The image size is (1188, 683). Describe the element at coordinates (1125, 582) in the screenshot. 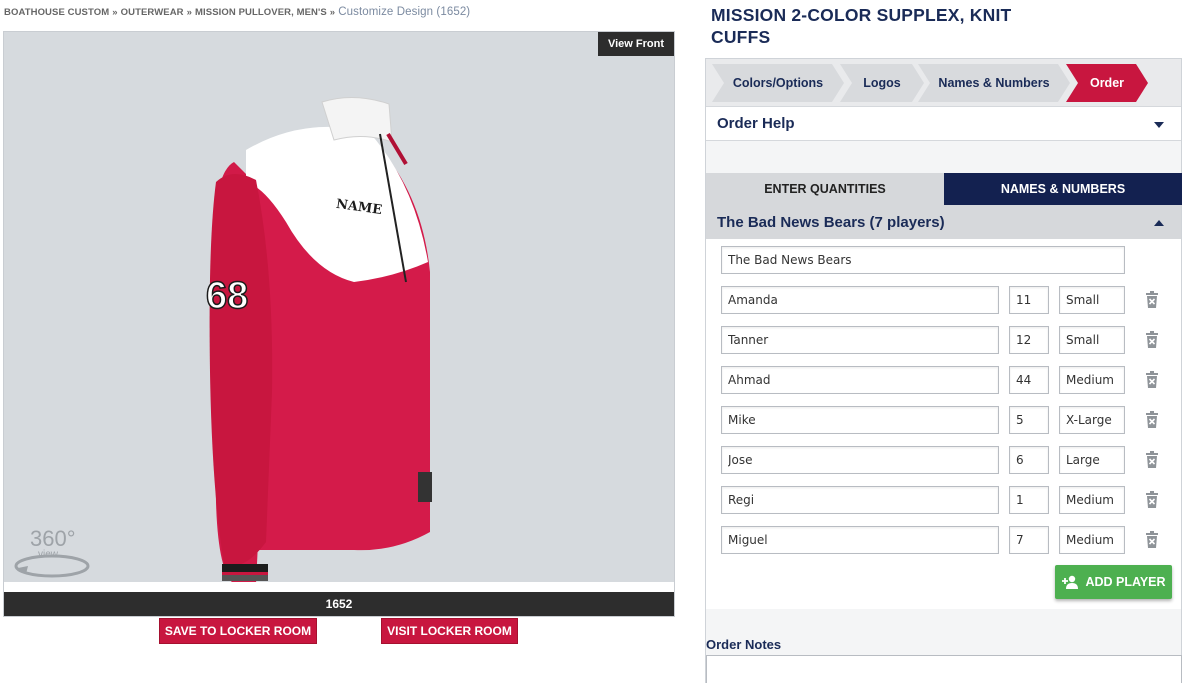

I see `add-player-label: ADD PLAYER` at that location.